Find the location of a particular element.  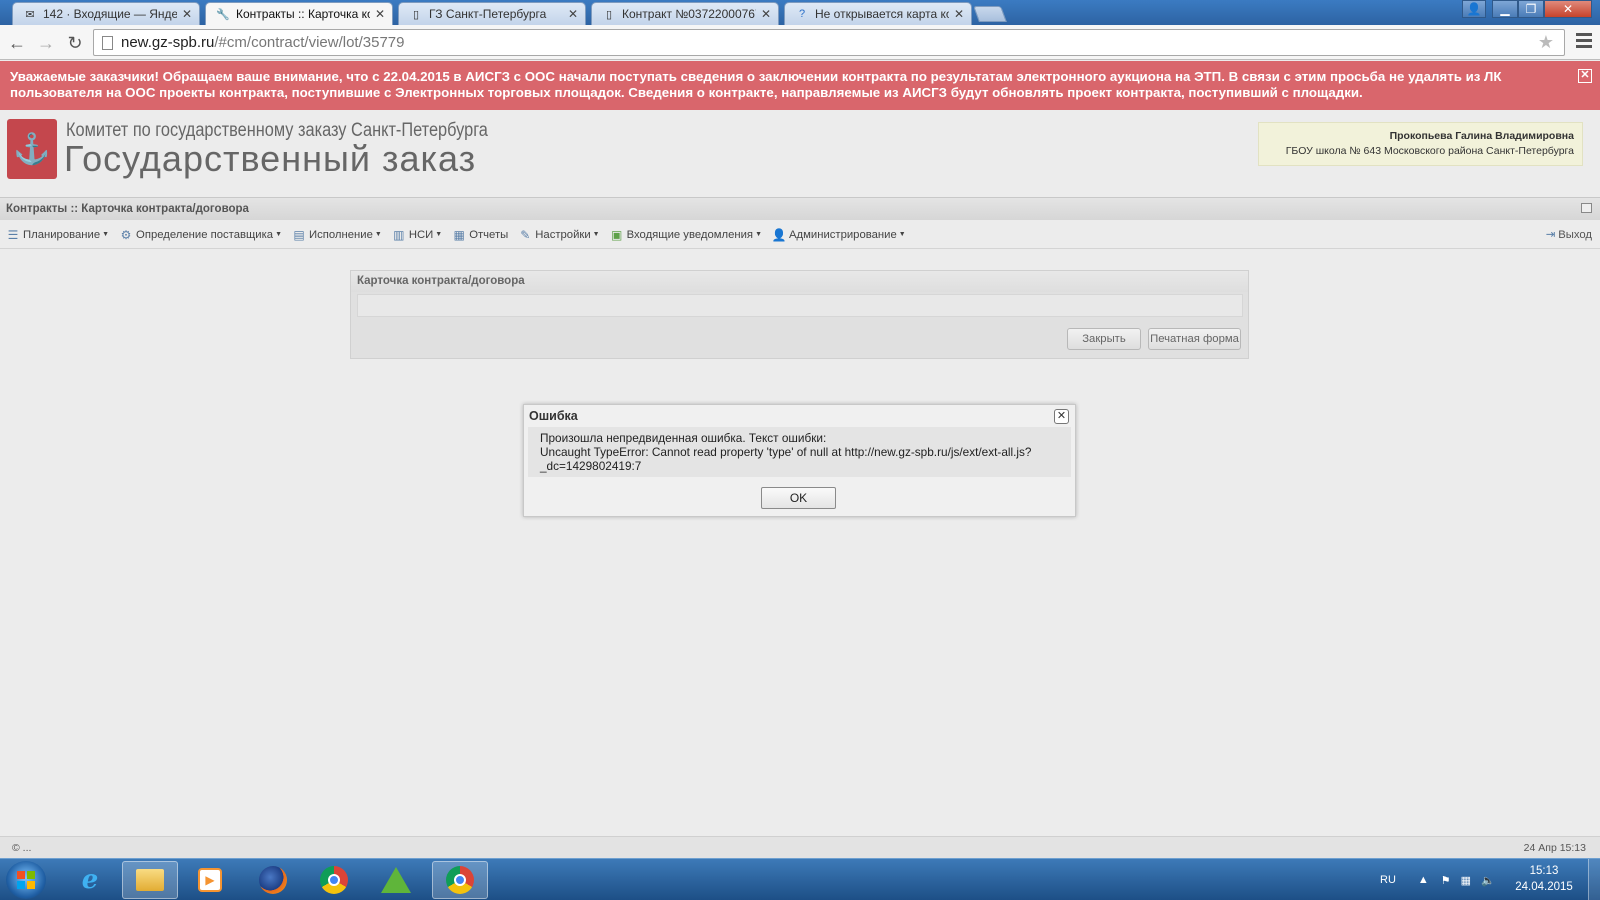

url-path: /#cm/contract/view/lot/35779 is located at coordinates (309, 42).